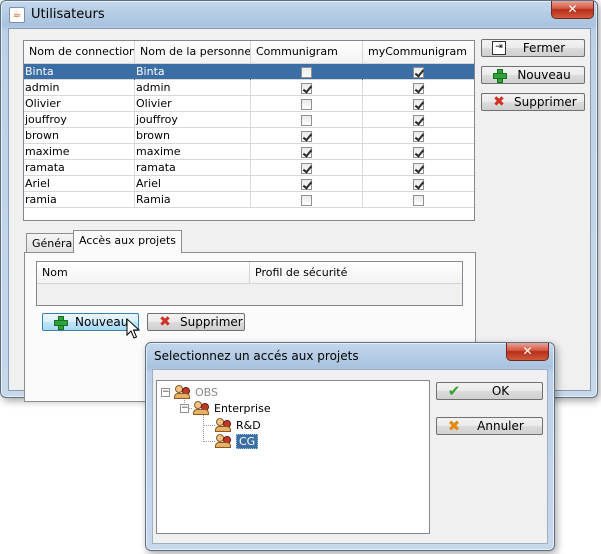  I want to click on java-app-icon: ☕, so click(17, 15).